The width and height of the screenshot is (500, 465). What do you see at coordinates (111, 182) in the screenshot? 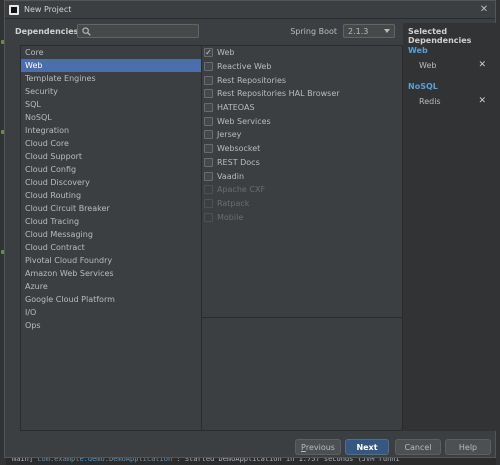
I see `category-item-cloud-discovery: Cloud Discovery` at bounding box center [111, 182].